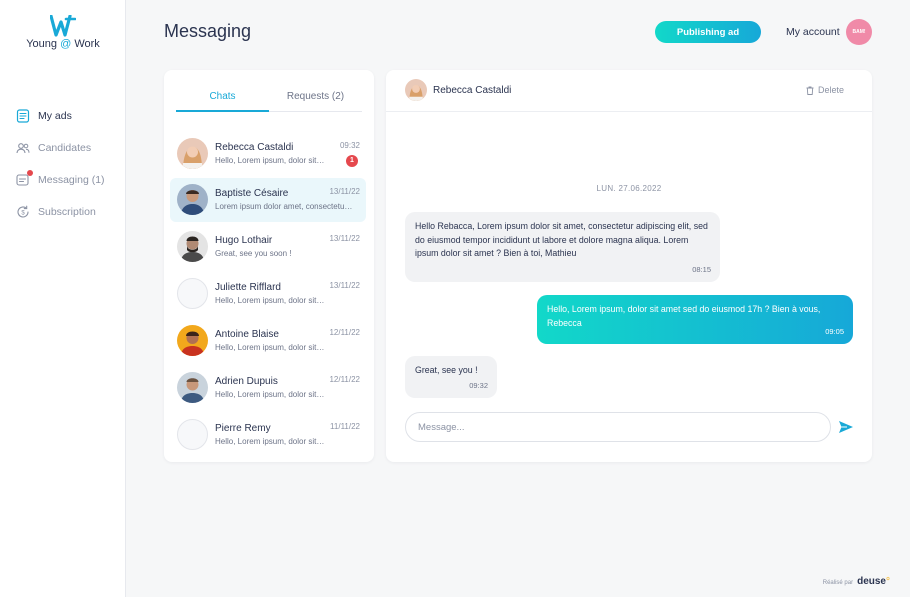 The width and height of the screenshot is (910, 597). What do you see at coordinates (813, 32) in the screenshot?
I see `my-account-link: My account` at bounding box center [813, 32].